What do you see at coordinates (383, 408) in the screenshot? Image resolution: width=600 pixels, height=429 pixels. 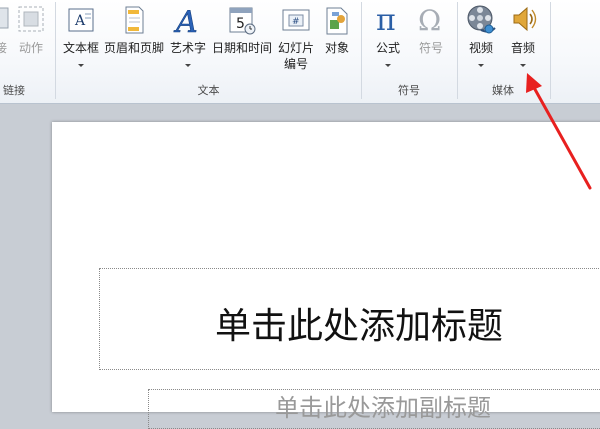 I see `subtitle-placeholder-text: 单击此处添加副标题` at bounding box center [383, 408].